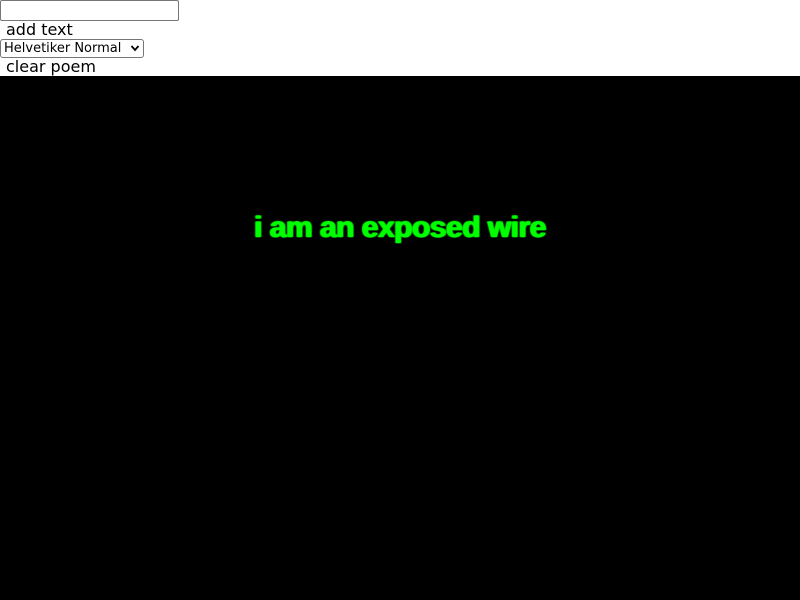 This screenshot has width=800, height=600. I want to click on add-text-button: add text, so click(39, 30).